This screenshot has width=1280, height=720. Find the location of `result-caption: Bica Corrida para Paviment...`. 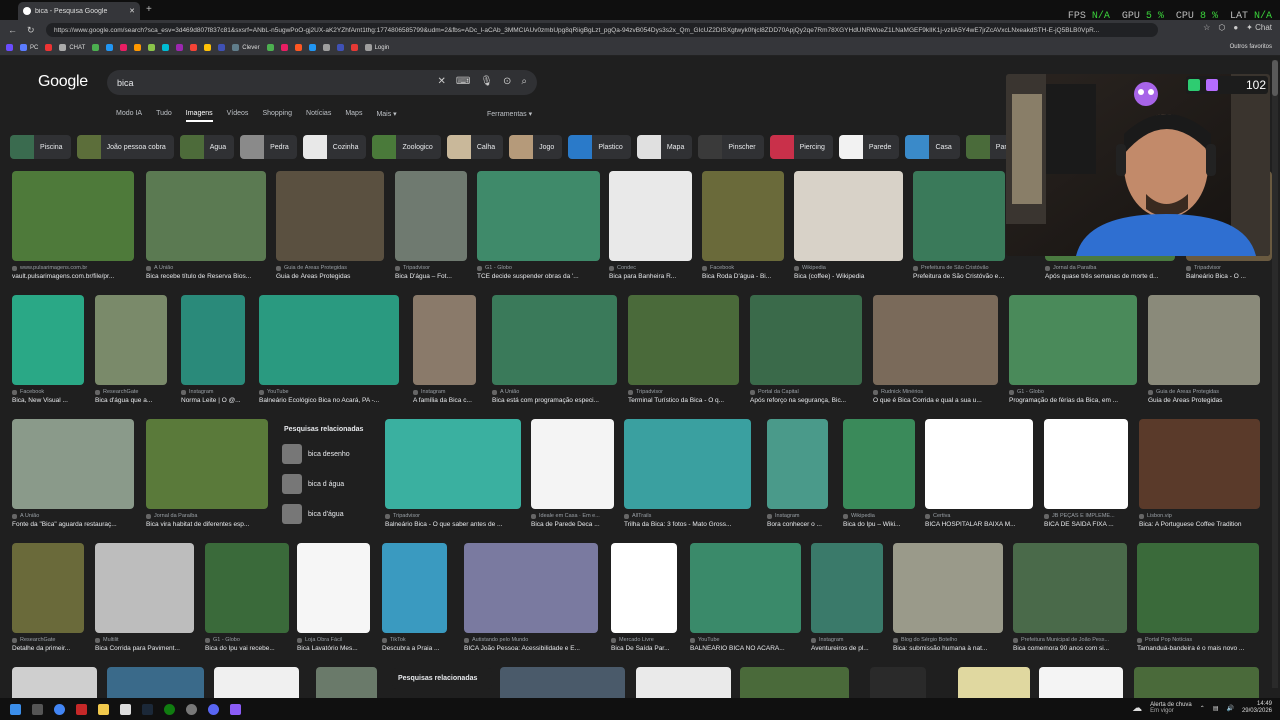

result-caption: Bica Corrida para Paviment... is located at coordinates (144, 648).